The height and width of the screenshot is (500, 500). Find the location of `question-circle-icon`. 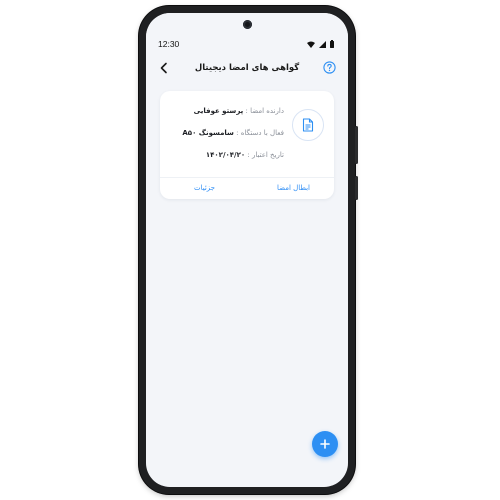

question-circle-icon is located at coordinates (329, 67).